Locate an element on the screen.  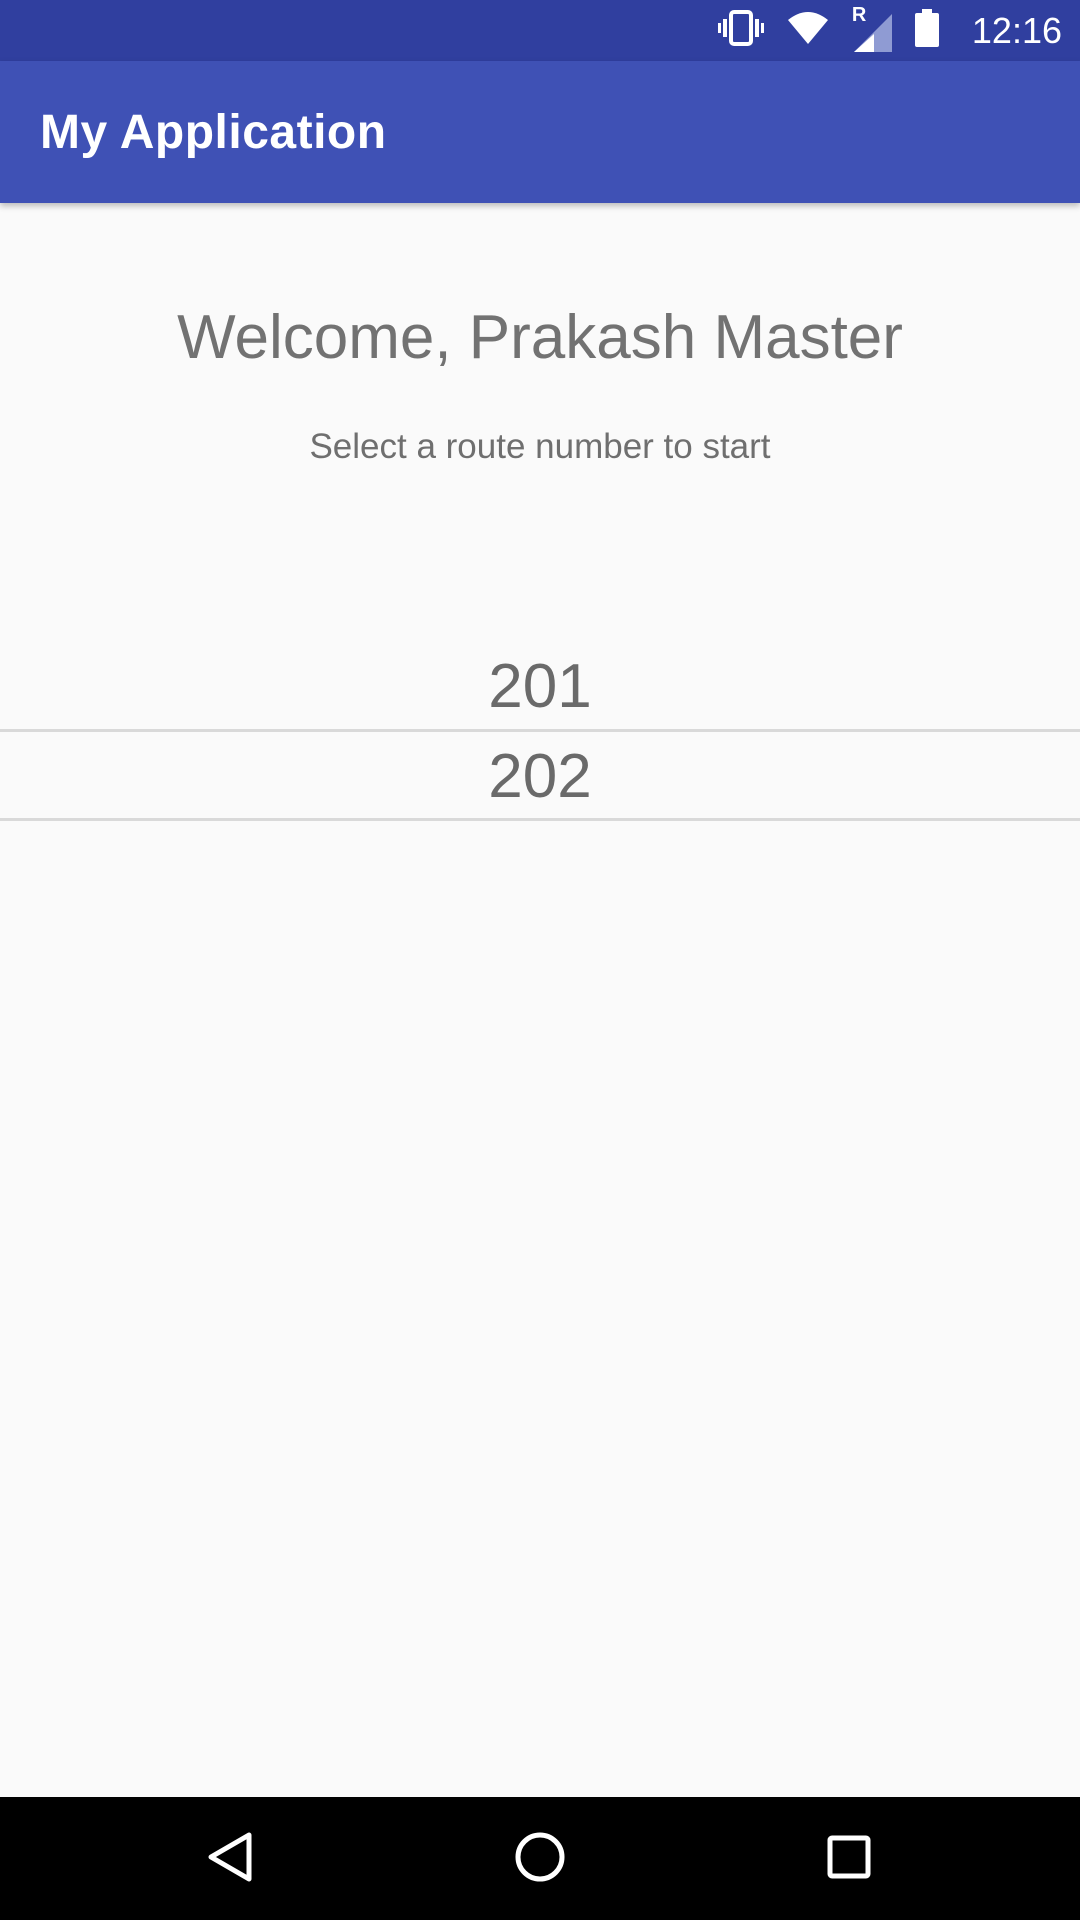
app-title: My Application is located at coordinates (213, 132).